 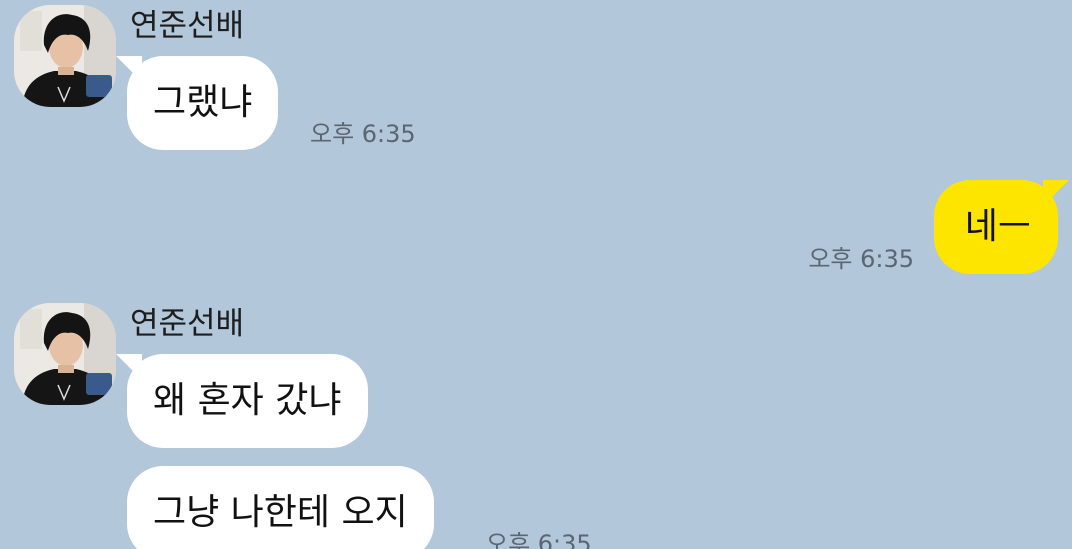 I want to click on message-bubble: 그랬냐, so click(x=197, y=103).